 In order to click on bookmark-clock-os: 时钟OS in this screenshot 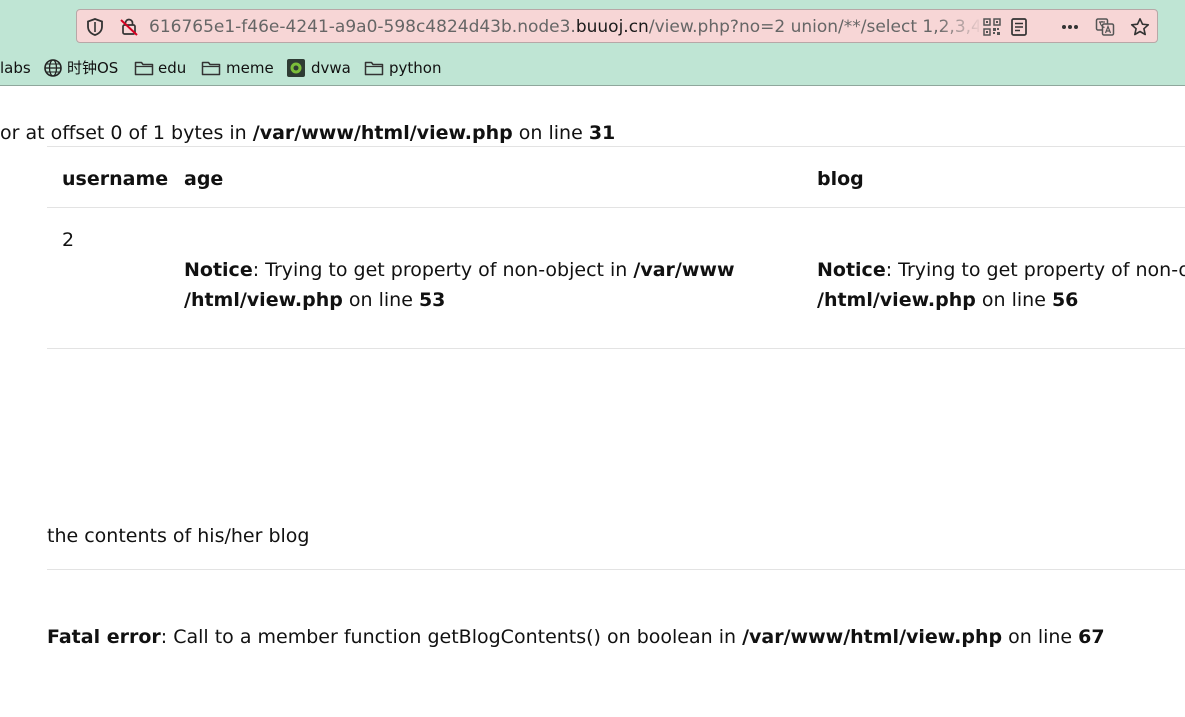, I will do `click(85, 68)`.